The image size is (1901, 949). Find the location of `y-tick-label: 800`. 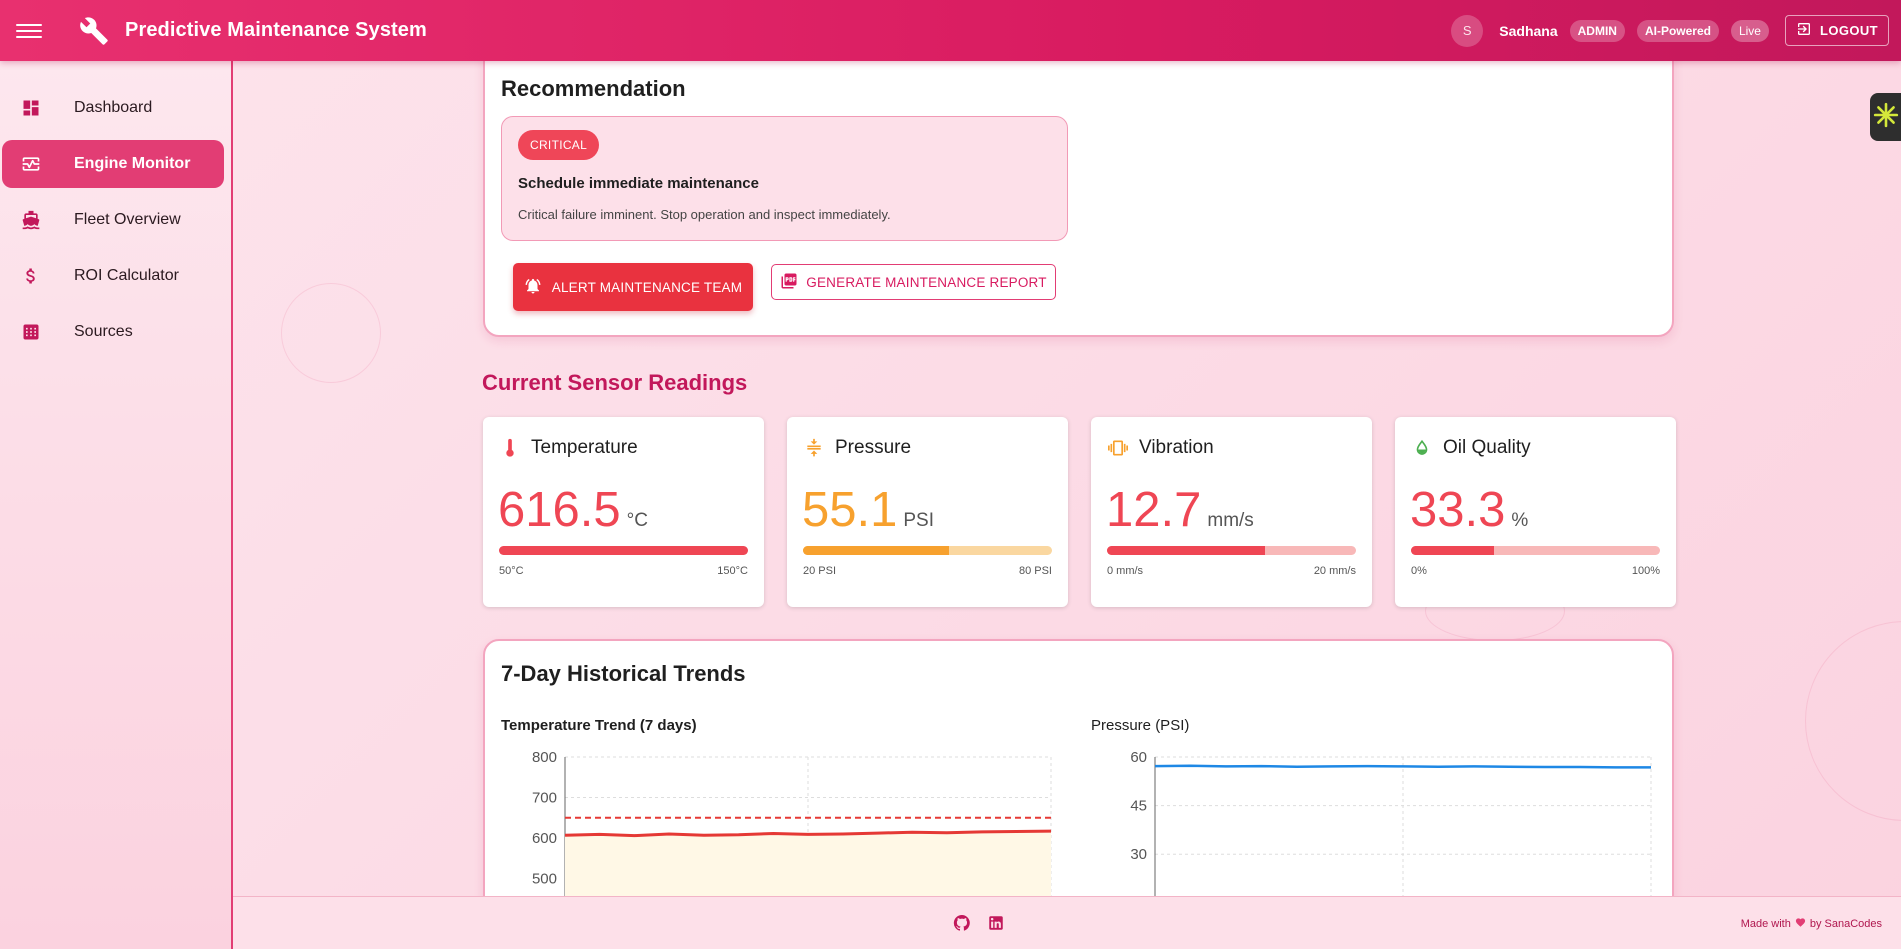

y-tick-label: 800 is located at coordinates (544, 757).